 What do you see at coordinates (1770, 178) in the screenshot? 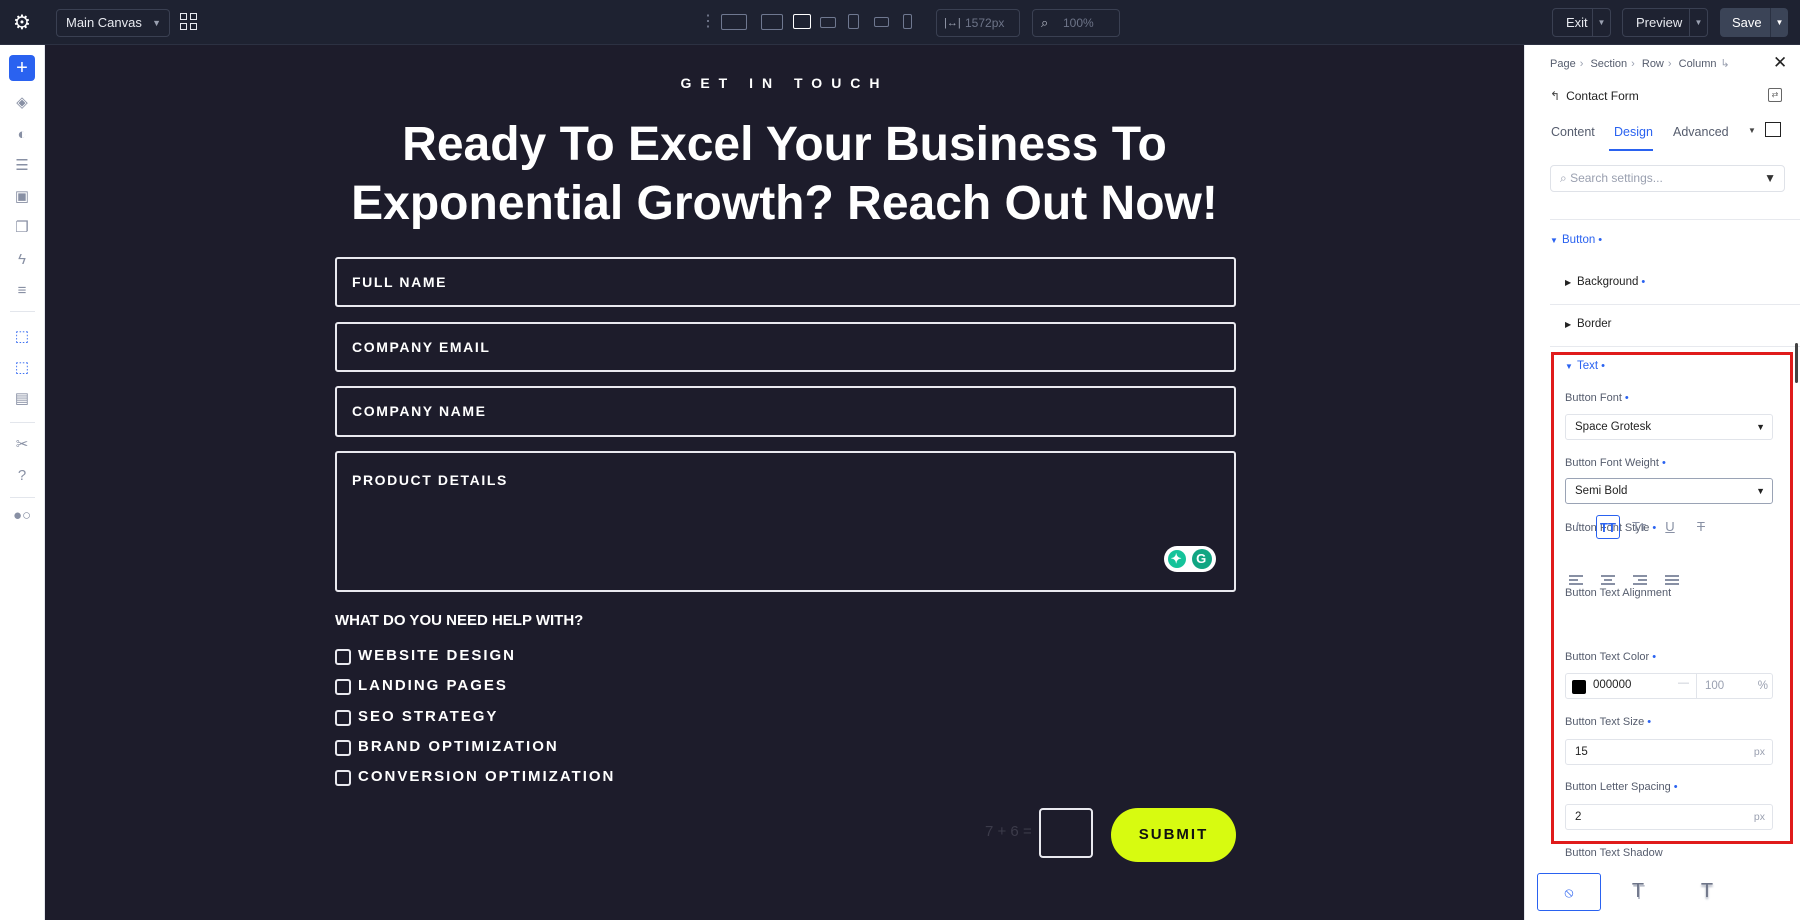
I see `filter-icon: ▼` at bounding box center [1770, 178].